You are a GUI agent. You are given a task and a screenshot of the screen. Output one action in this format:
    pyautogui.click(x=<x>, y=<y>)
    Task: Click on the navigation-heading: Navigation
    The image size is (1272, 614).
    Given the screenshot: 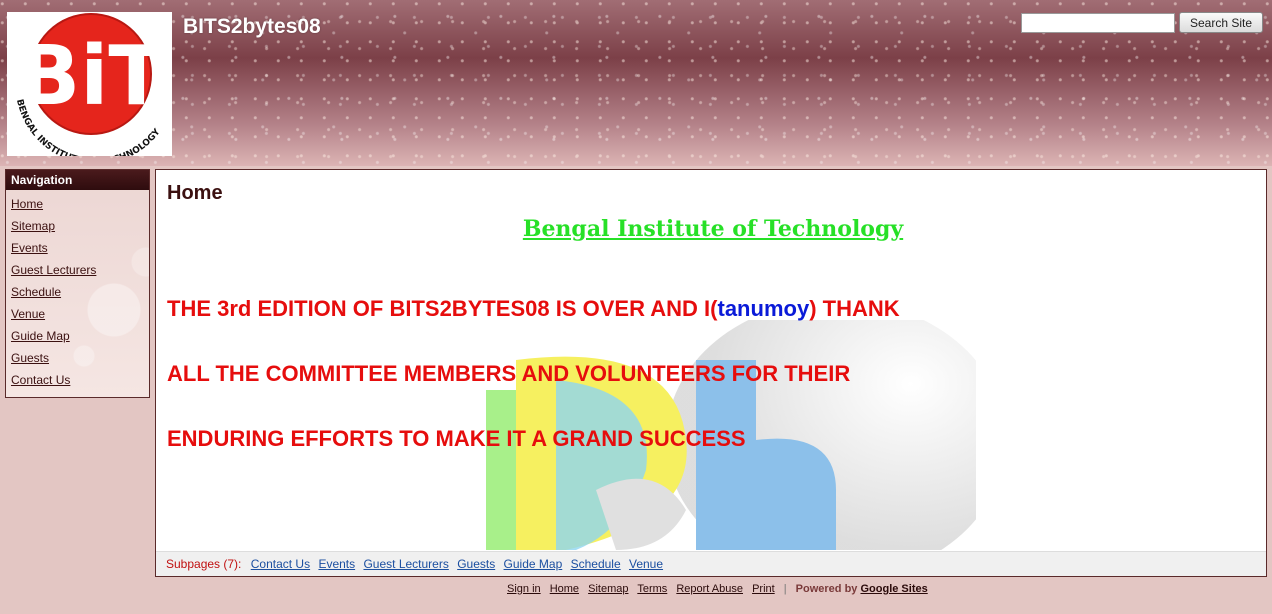 What is the action you would take?
    pyautogui.click(x=77, y=180)
    